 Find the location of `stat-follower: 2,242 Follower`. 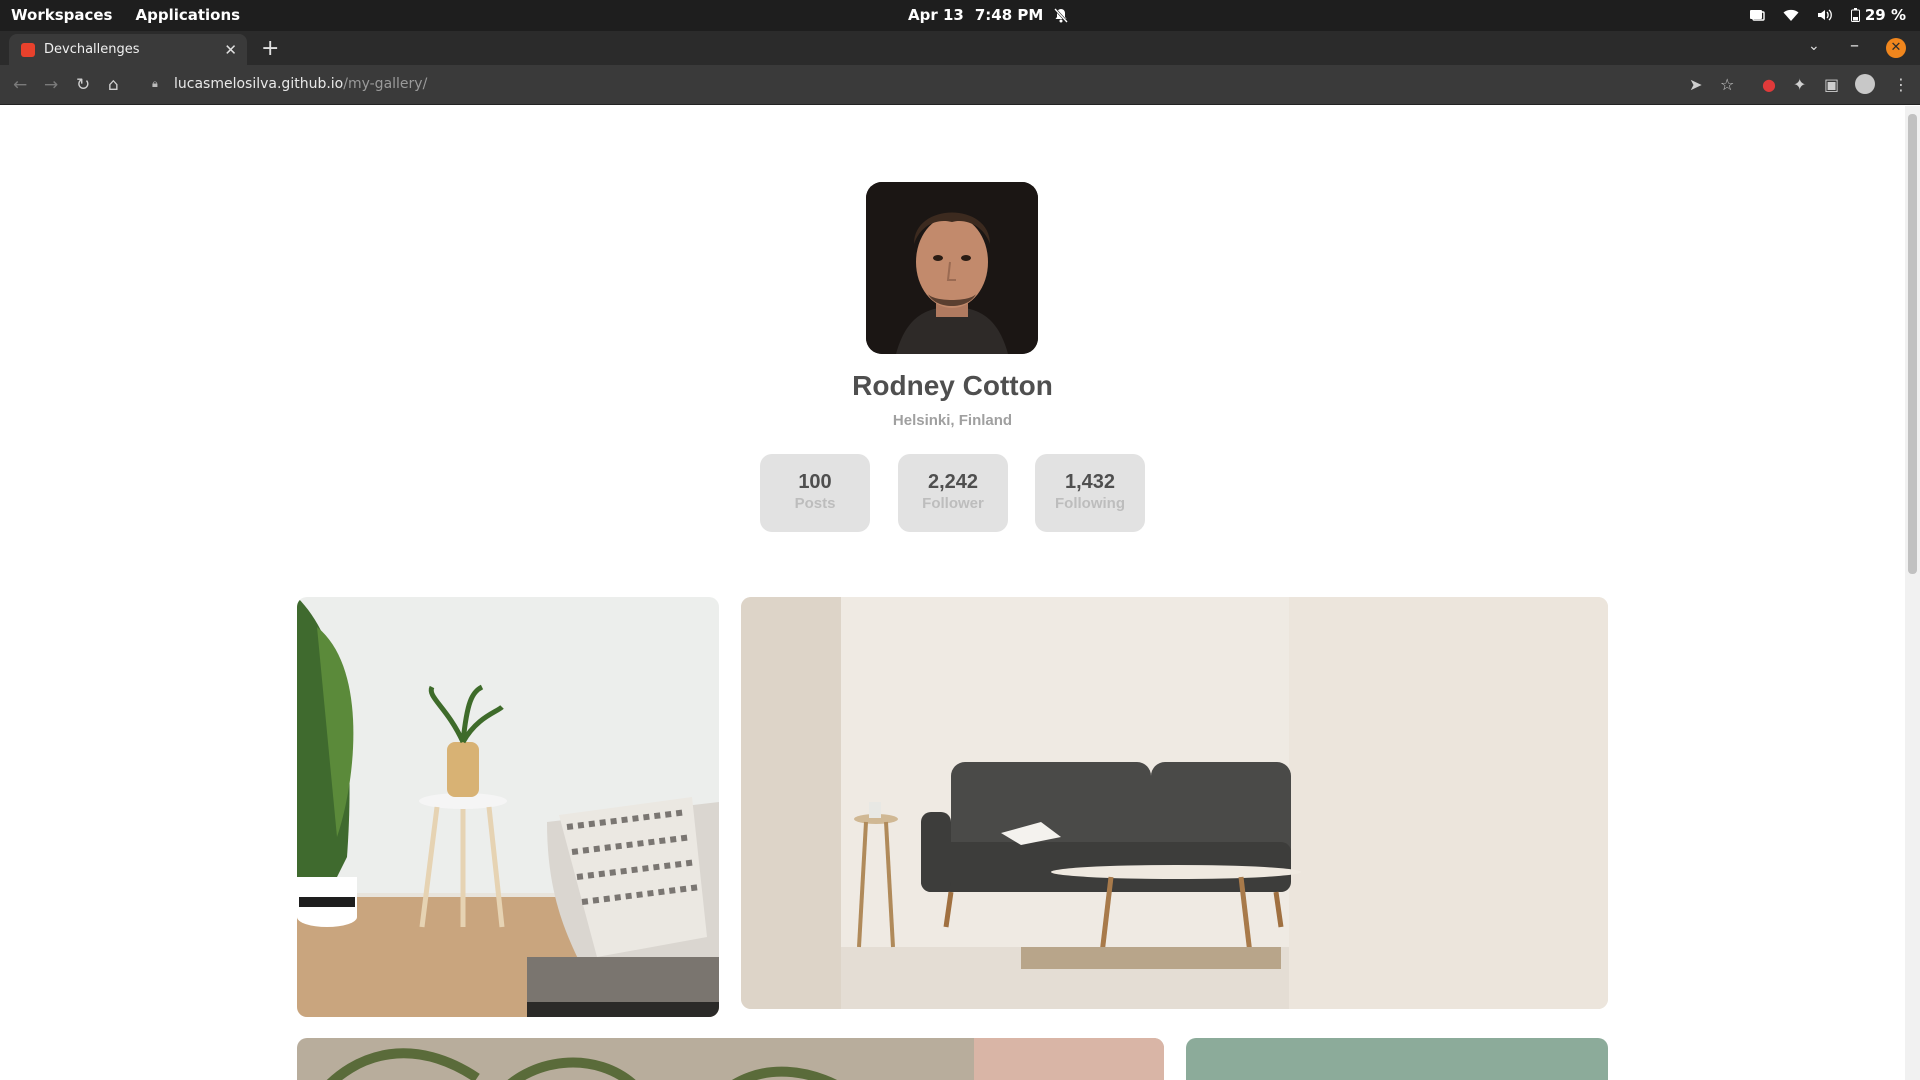

stat-follower: 2,242 Follower is located at coordinates (953, 493).